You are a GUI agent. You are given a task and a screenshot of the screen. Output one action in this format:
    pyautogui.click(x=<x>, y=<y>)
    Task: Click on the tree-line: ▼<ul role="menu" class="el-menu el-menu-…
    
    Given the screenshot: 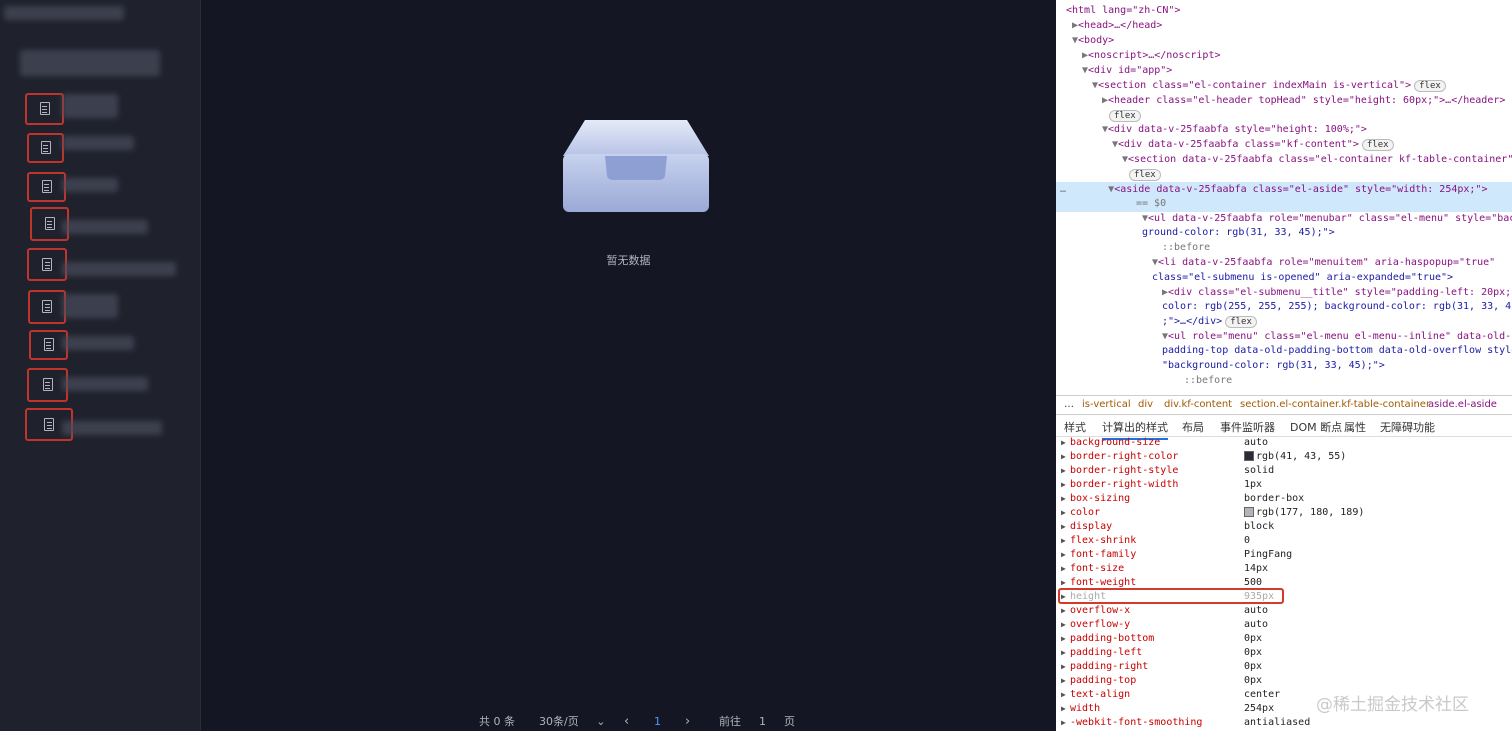 What is the action you would take?
    pyautogui.click(x=1336, y=337)
    